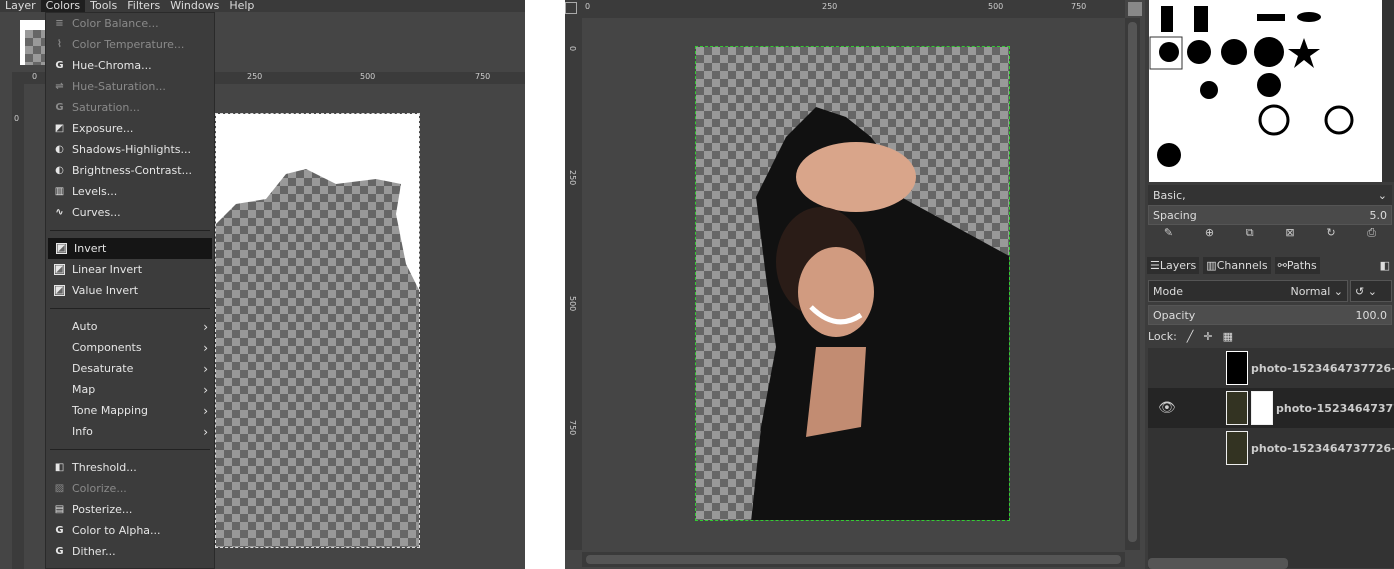 This screenshot has width=1394, height=569. Describe the element at coordinates (1330, 236) in the screenshot. I see `refresh-icon: ↻` at that location.